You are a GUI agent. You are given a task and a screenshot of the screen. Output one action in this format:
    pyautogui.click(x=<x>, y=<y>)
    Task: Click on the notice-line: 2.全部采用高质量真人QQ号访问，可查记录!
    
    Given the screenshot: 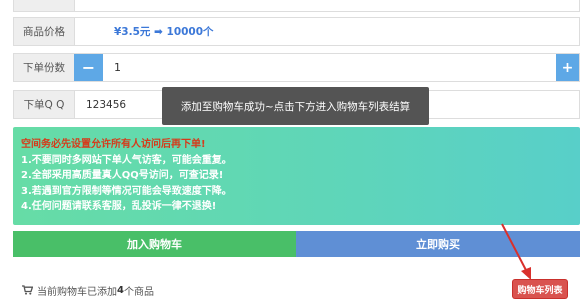 What is the action you would take?
    pyautogui.click(x=122, y=175)
    